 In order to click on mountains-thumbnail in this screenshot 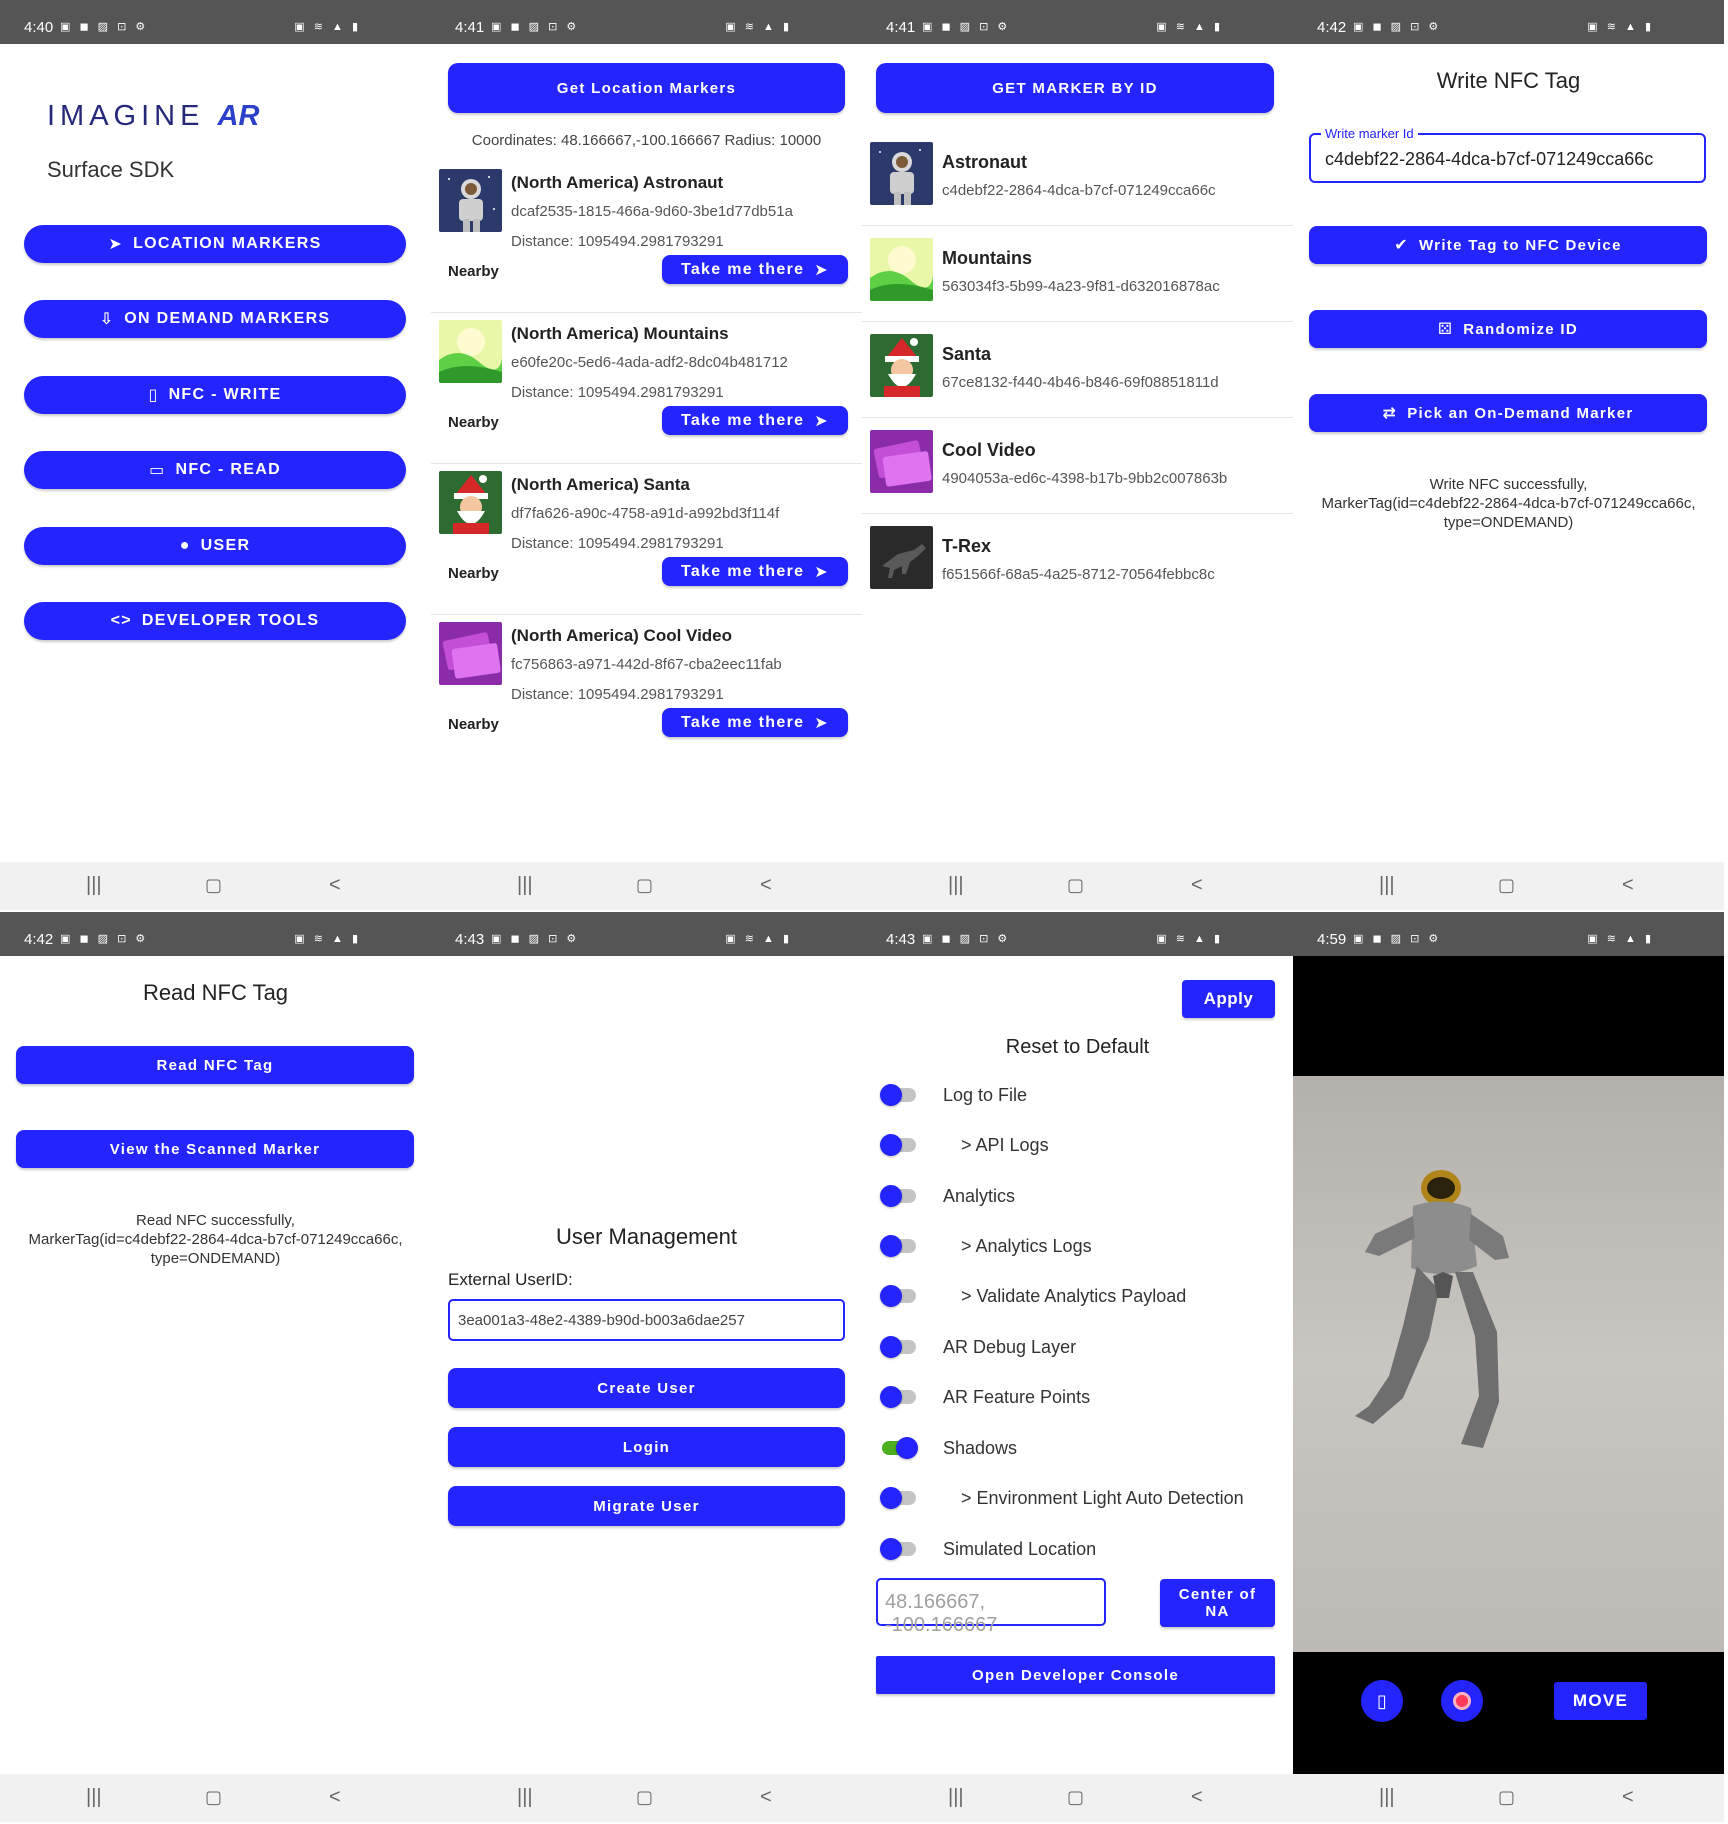, I will do `click(470, 351)`.